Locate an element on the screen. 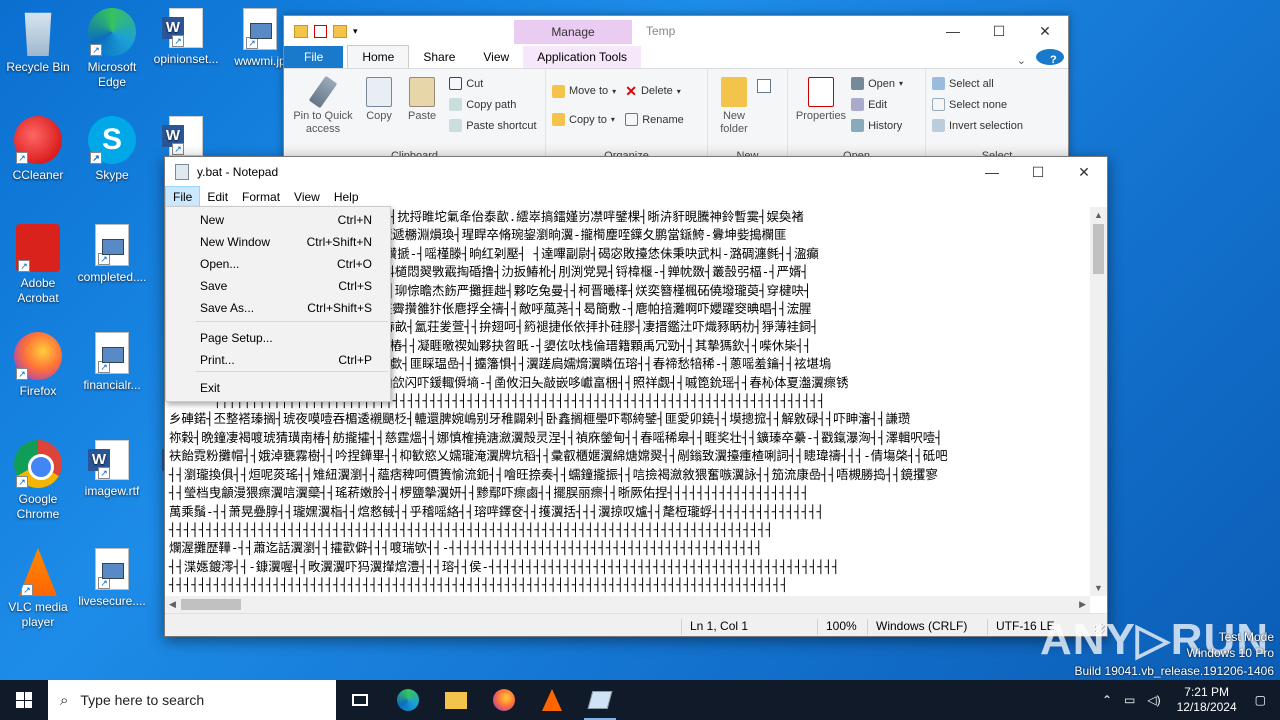 This screenshot has width=1280, height=720. invert-selection-button: Invert selection is located at coordinates (997, 125).